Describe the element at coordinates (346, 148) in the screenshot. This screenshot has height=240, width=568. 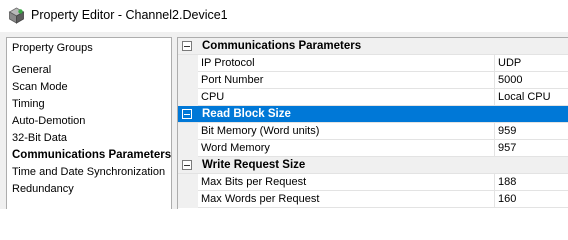
I see `property-name: Word Memory` at that location.